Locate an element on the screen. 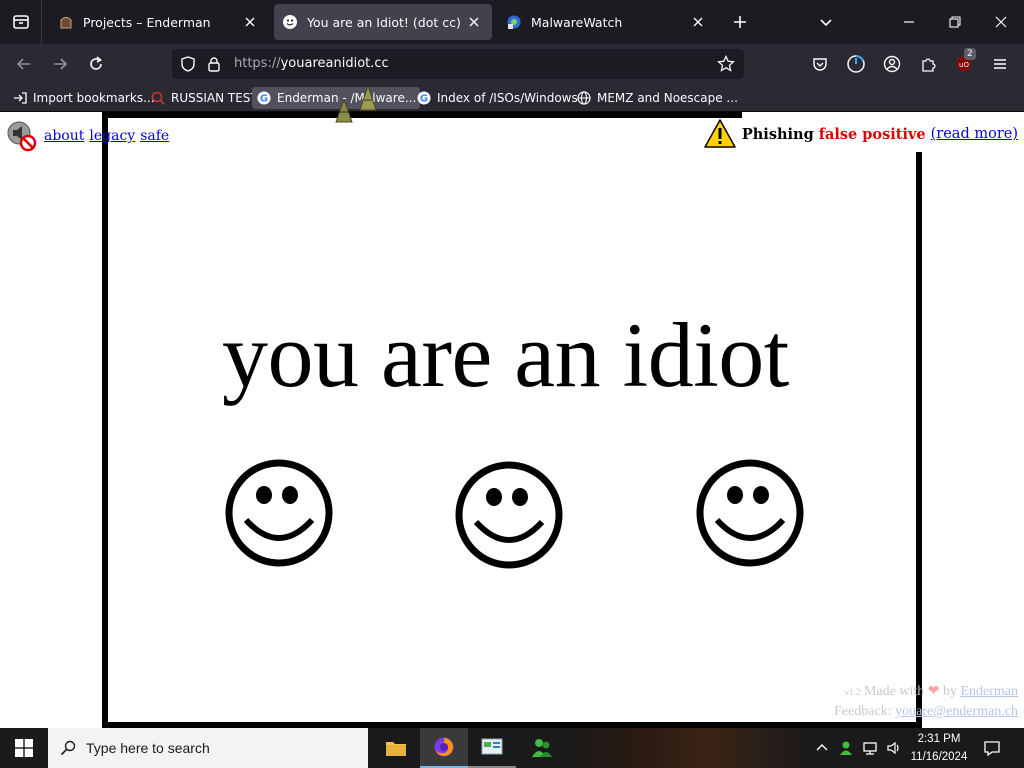  about-link: about is located at coordinates (64, 136).